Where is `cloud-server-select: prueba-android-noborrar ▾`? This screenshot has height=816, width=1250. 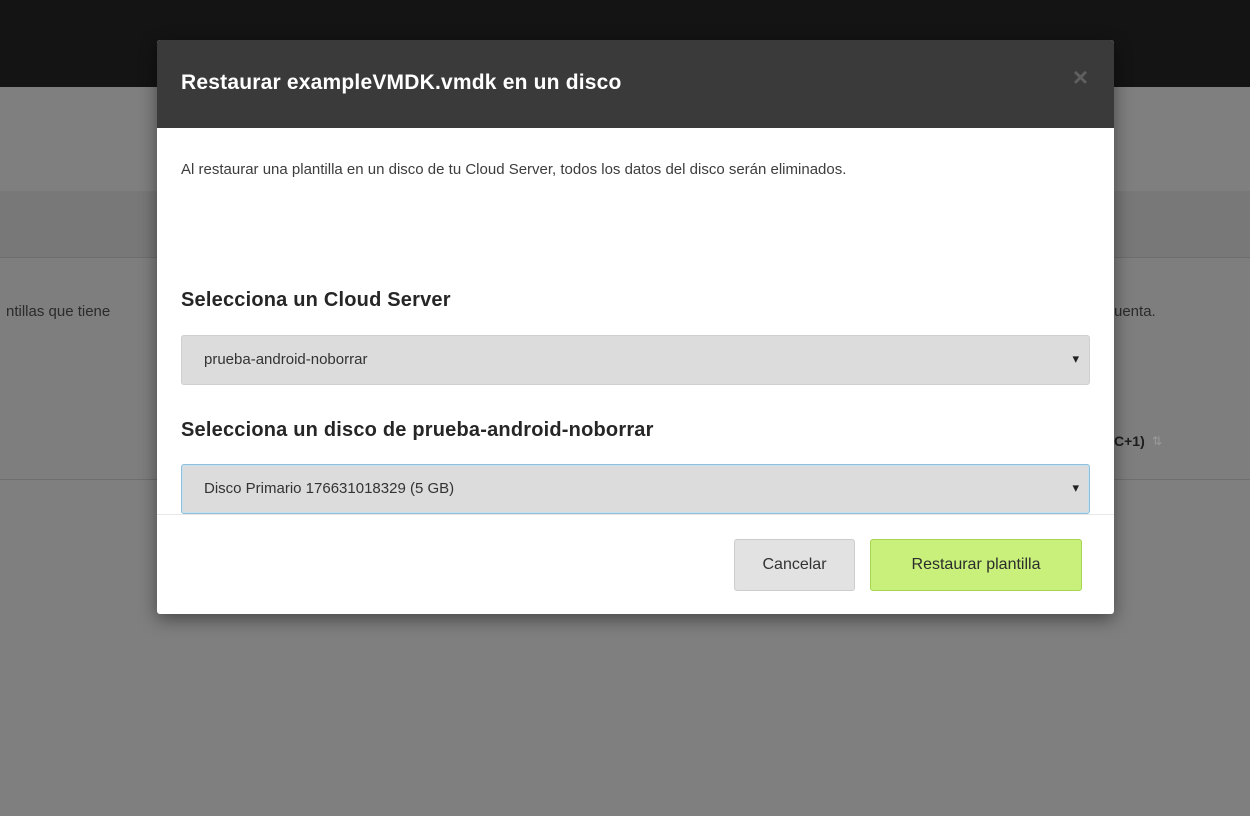
cloud-server-select: prueba-android-noborrar ▾ is located at coordinates (635, 360).